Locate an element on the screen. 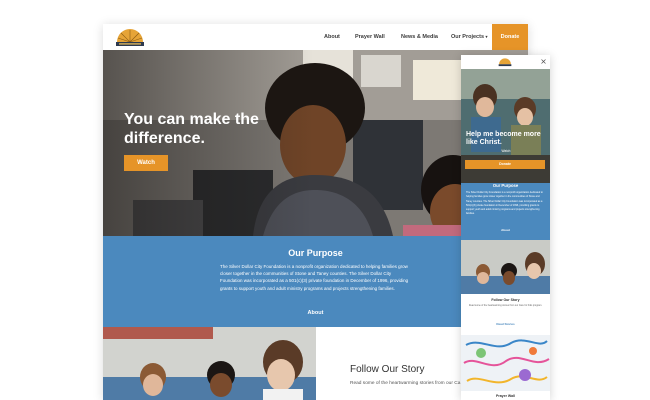  mobile-top-navigation is located at coordinates (505, 62).